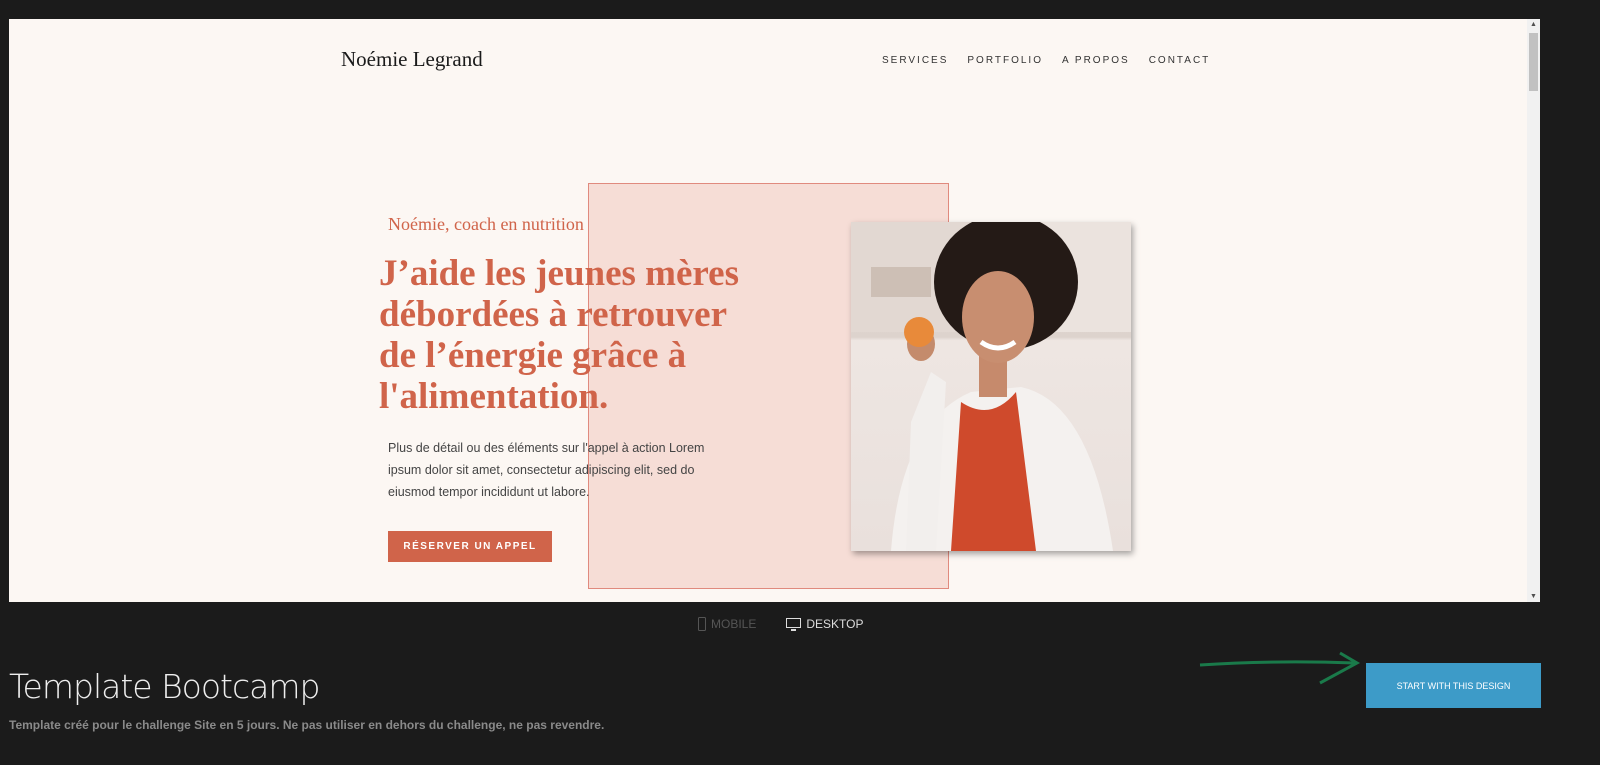 The height and width of the screenshot is (765, 1600). What do you see at coordinates (1533, 62) in the screenshot?
I see `scrollbar-thumb` at bounding box center [1533, 62].